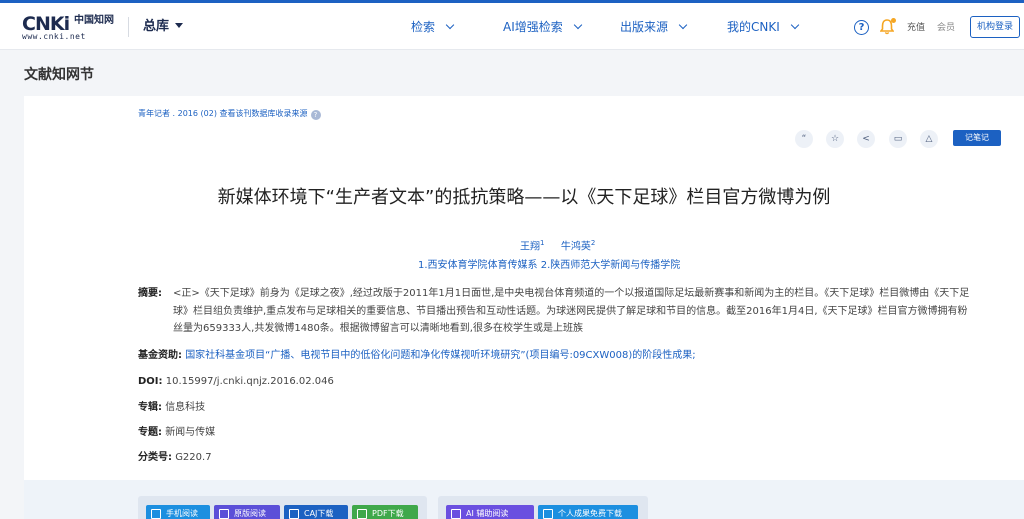 The image size is (1024, 519). Describe the element at coordinates (887, 26) in the screenshot. I see `notification-bell-icon` at that location.